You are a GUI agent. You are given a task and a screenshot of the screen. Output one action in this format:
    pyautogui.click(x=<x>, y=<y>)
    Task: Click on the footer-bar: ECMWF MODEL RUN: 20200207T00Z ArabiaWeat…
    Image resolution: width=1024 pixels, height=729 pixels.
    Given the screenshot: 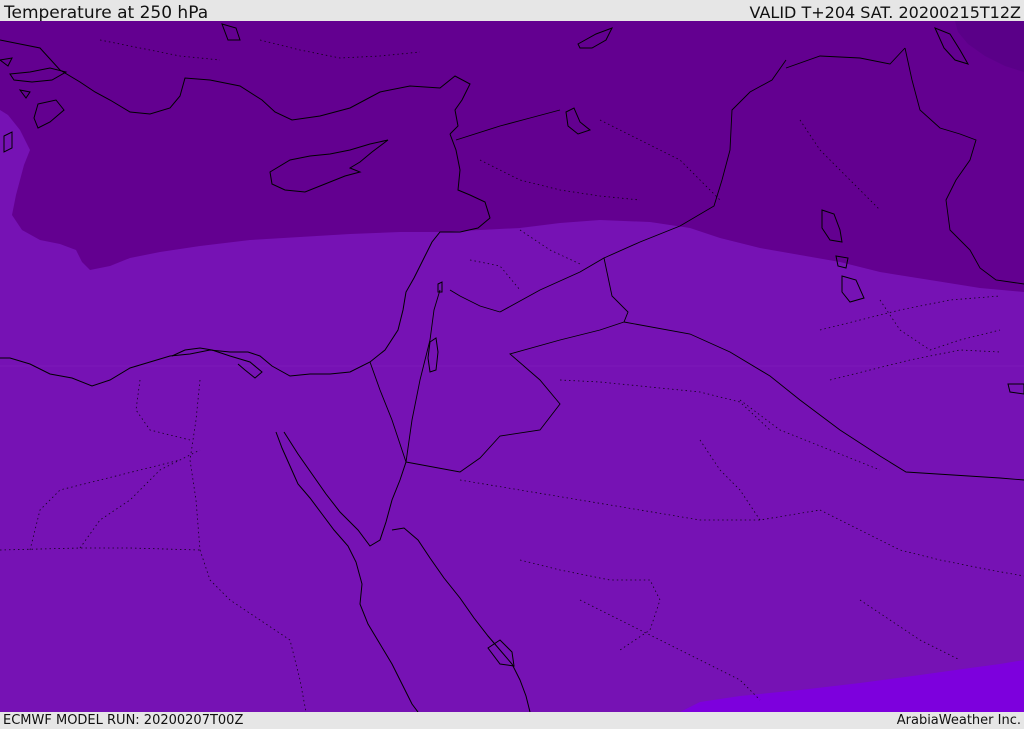 What is the action you would take?
    pyautogui.click(x=512, y=720)
    